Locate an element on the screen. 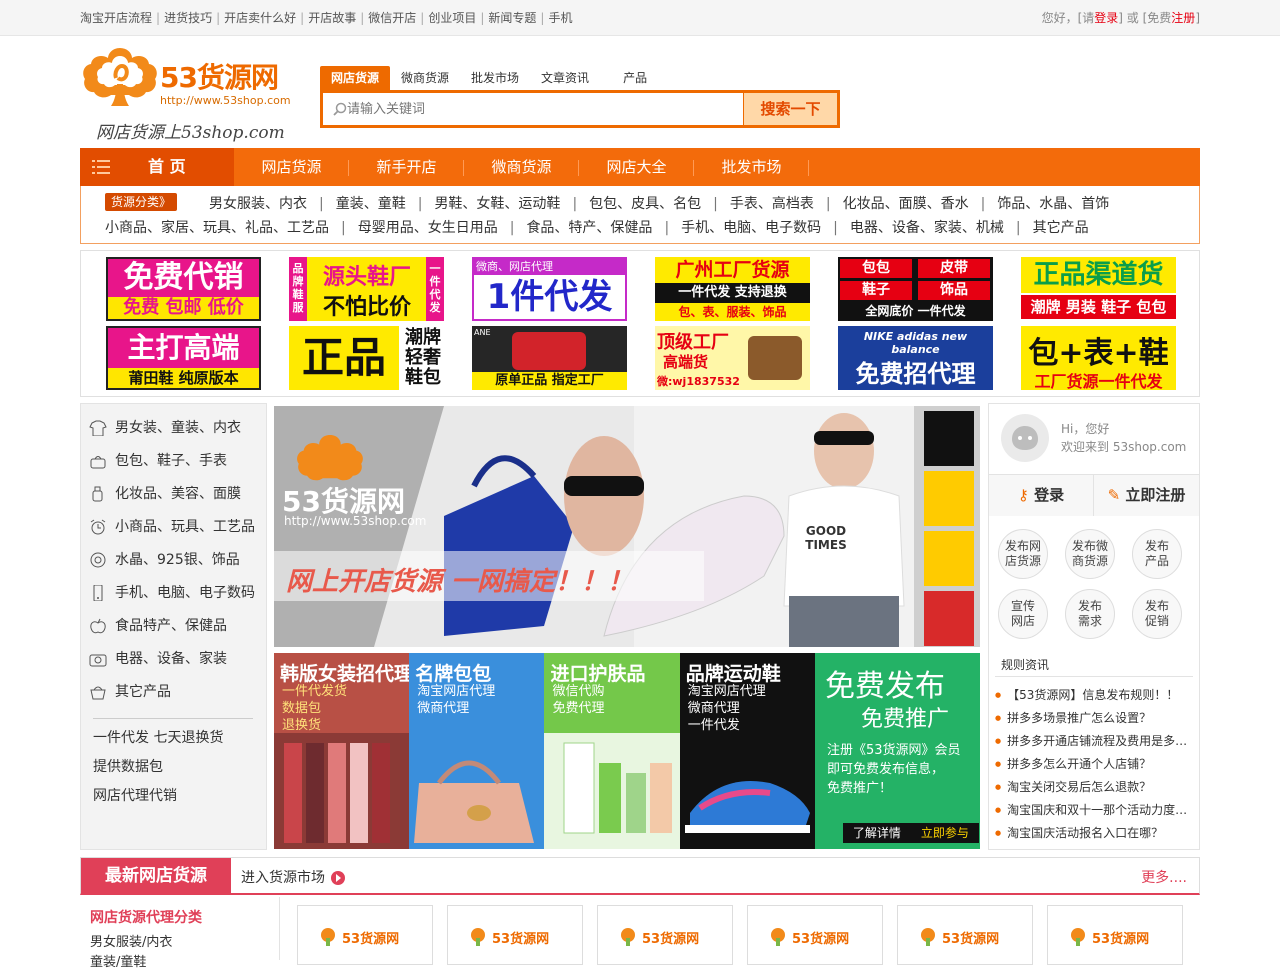 The image size is (1280, 970). ad-high-end: 主打高端 莆田鞋 纯原版本 is located at coordinates (183, 358).